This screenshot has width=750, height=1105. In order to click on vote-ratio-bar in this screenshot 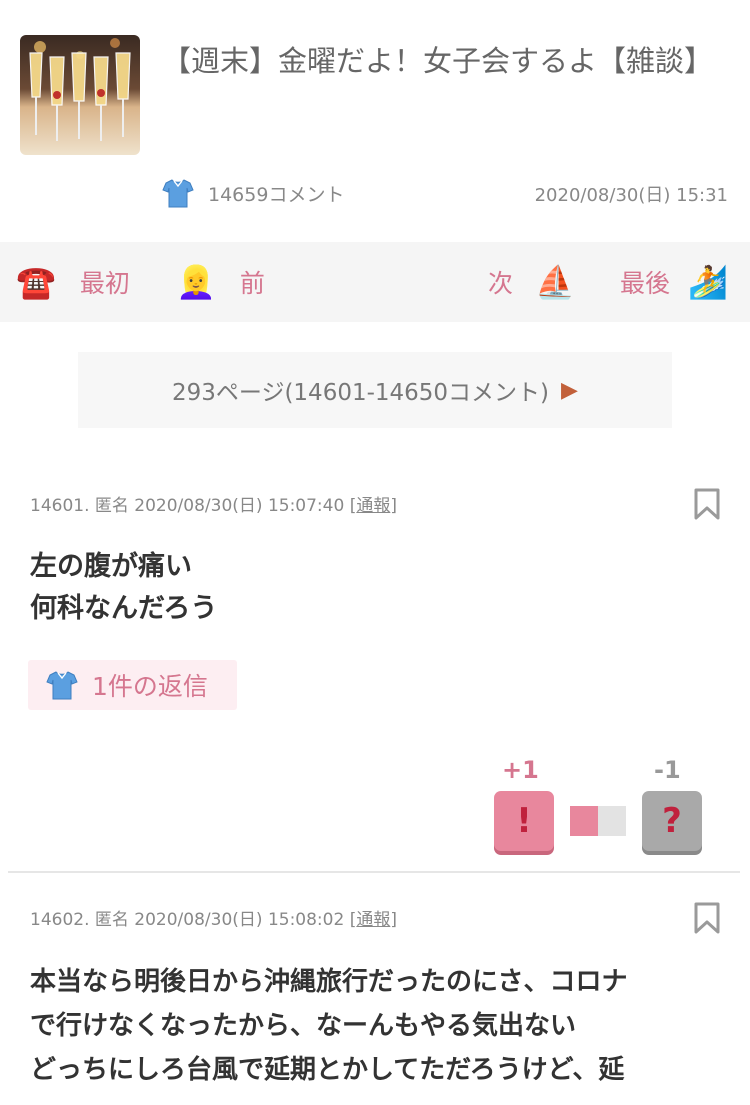, I will do `click(598, 821)`.